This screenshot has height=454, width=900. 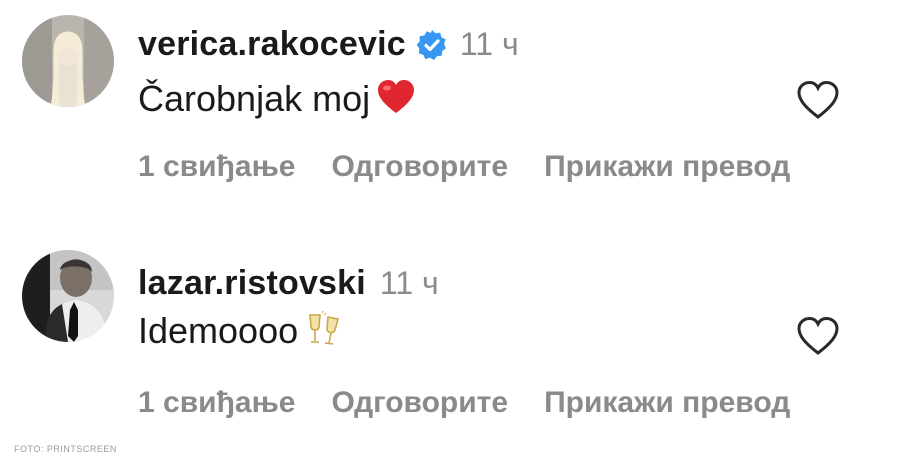 I want to click on red-heart-icon, so click(x=396, y=99).